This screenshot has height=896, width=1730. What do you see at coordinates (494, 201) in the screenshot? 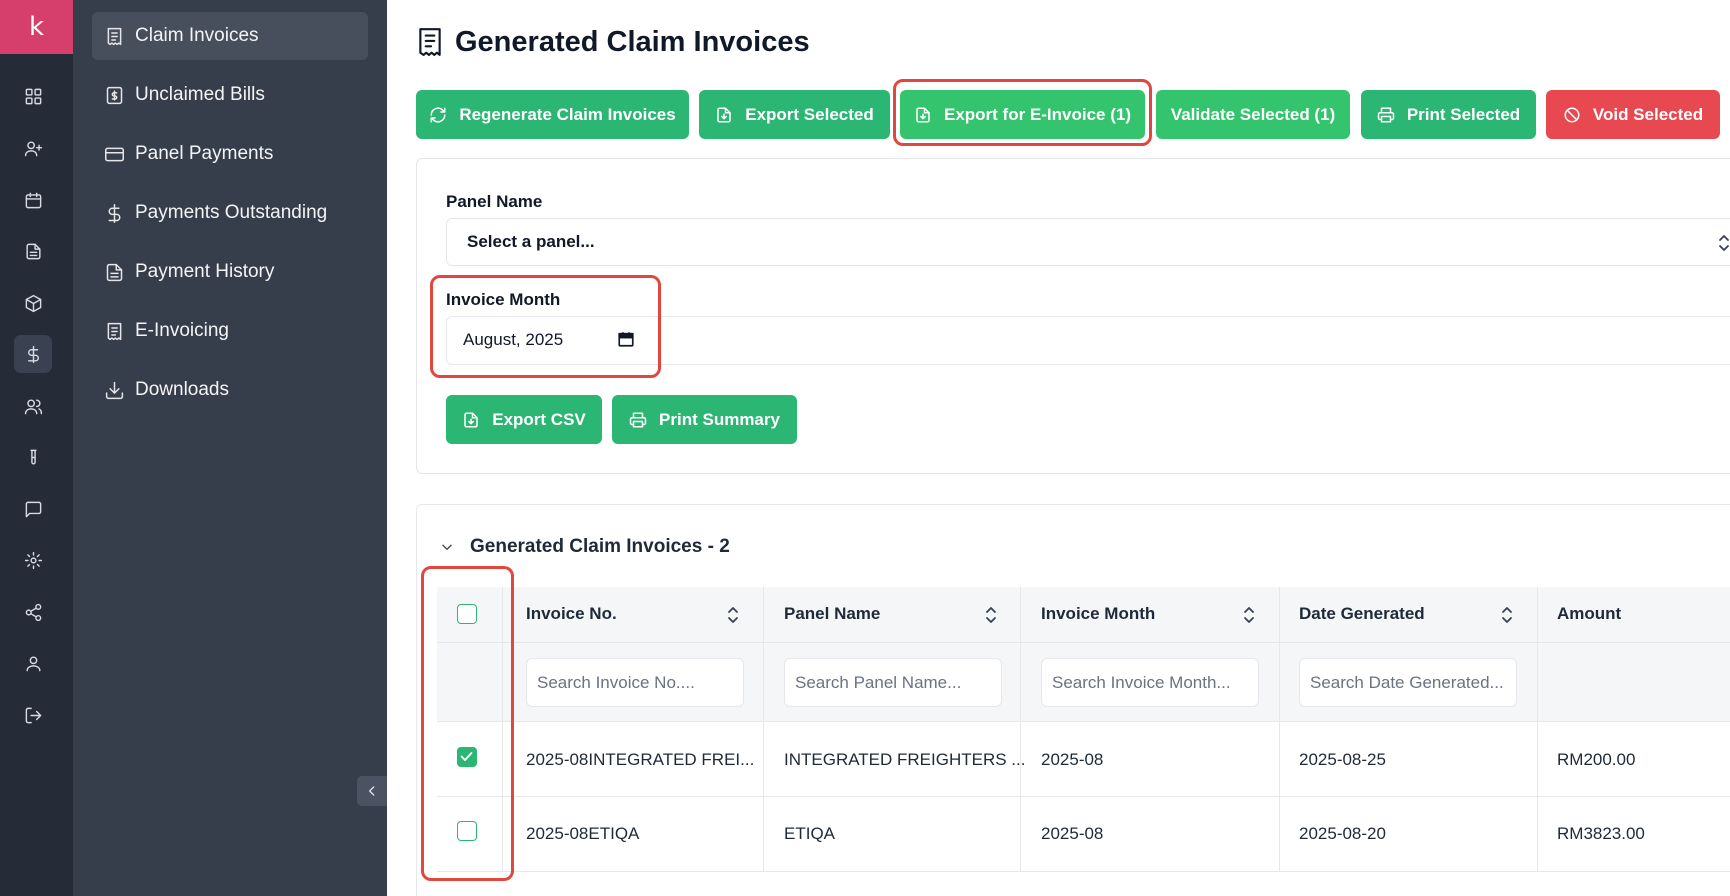
I see `panel-name-label: Panel Name` at bounding box center [494, 201].